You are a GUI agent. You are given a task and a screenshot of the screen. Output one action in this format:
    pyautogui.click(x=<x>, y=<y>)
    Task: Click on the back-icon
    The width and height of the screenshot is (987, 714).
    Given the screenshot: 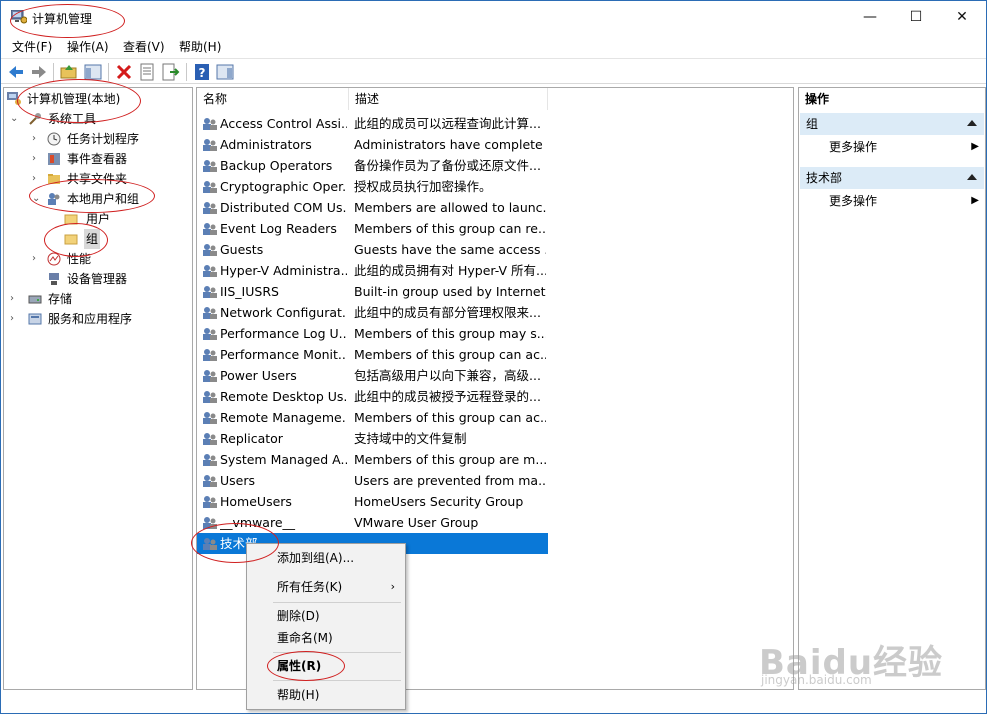 What is the action you would take?
    pyautogui.click(x=16, y=72)
    